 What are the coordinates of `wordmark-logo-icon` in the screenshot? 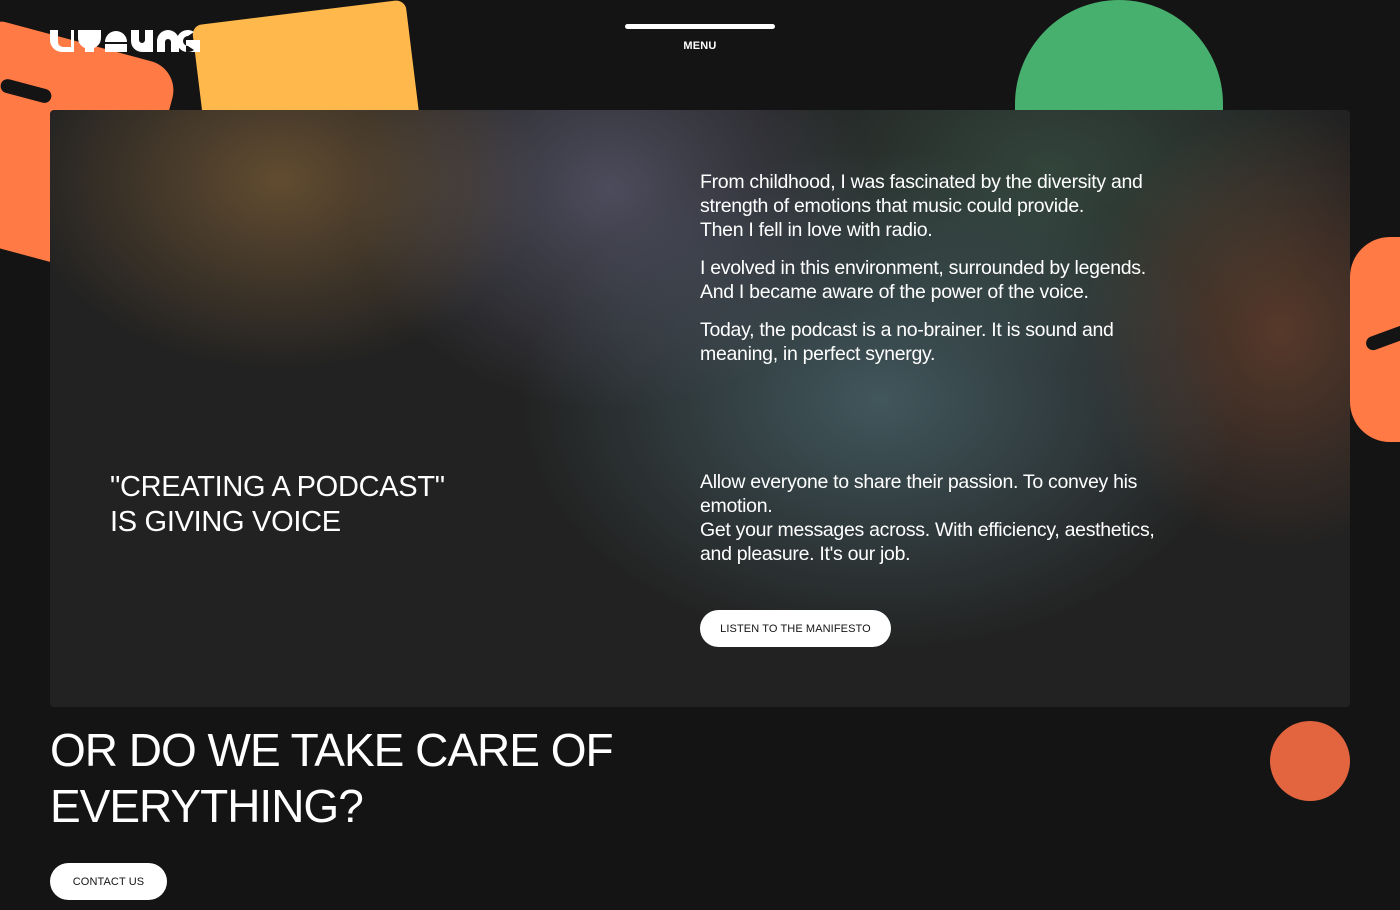 It's located at (125, 41).